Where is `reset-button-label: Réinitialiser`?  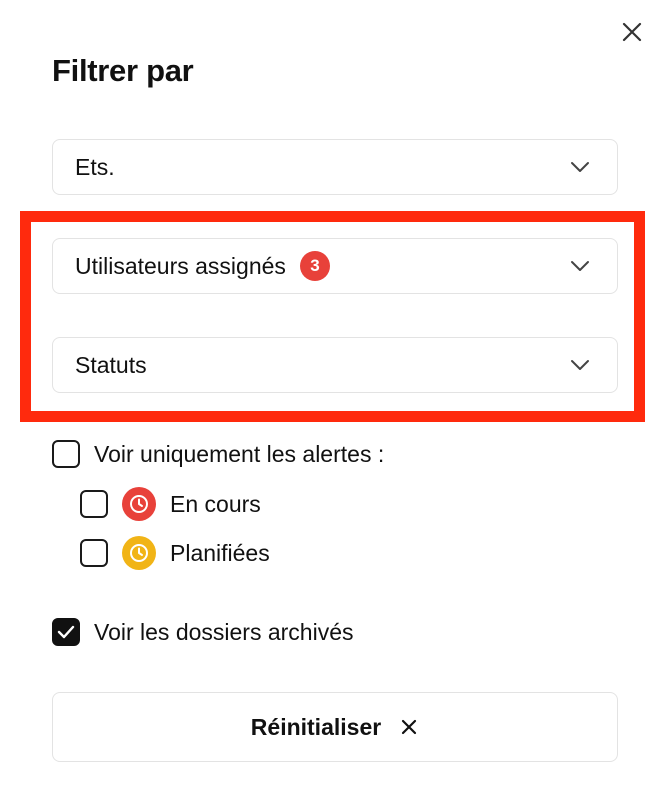
reset-button-label: Réinitialiser is located at coordinates (316, 726).